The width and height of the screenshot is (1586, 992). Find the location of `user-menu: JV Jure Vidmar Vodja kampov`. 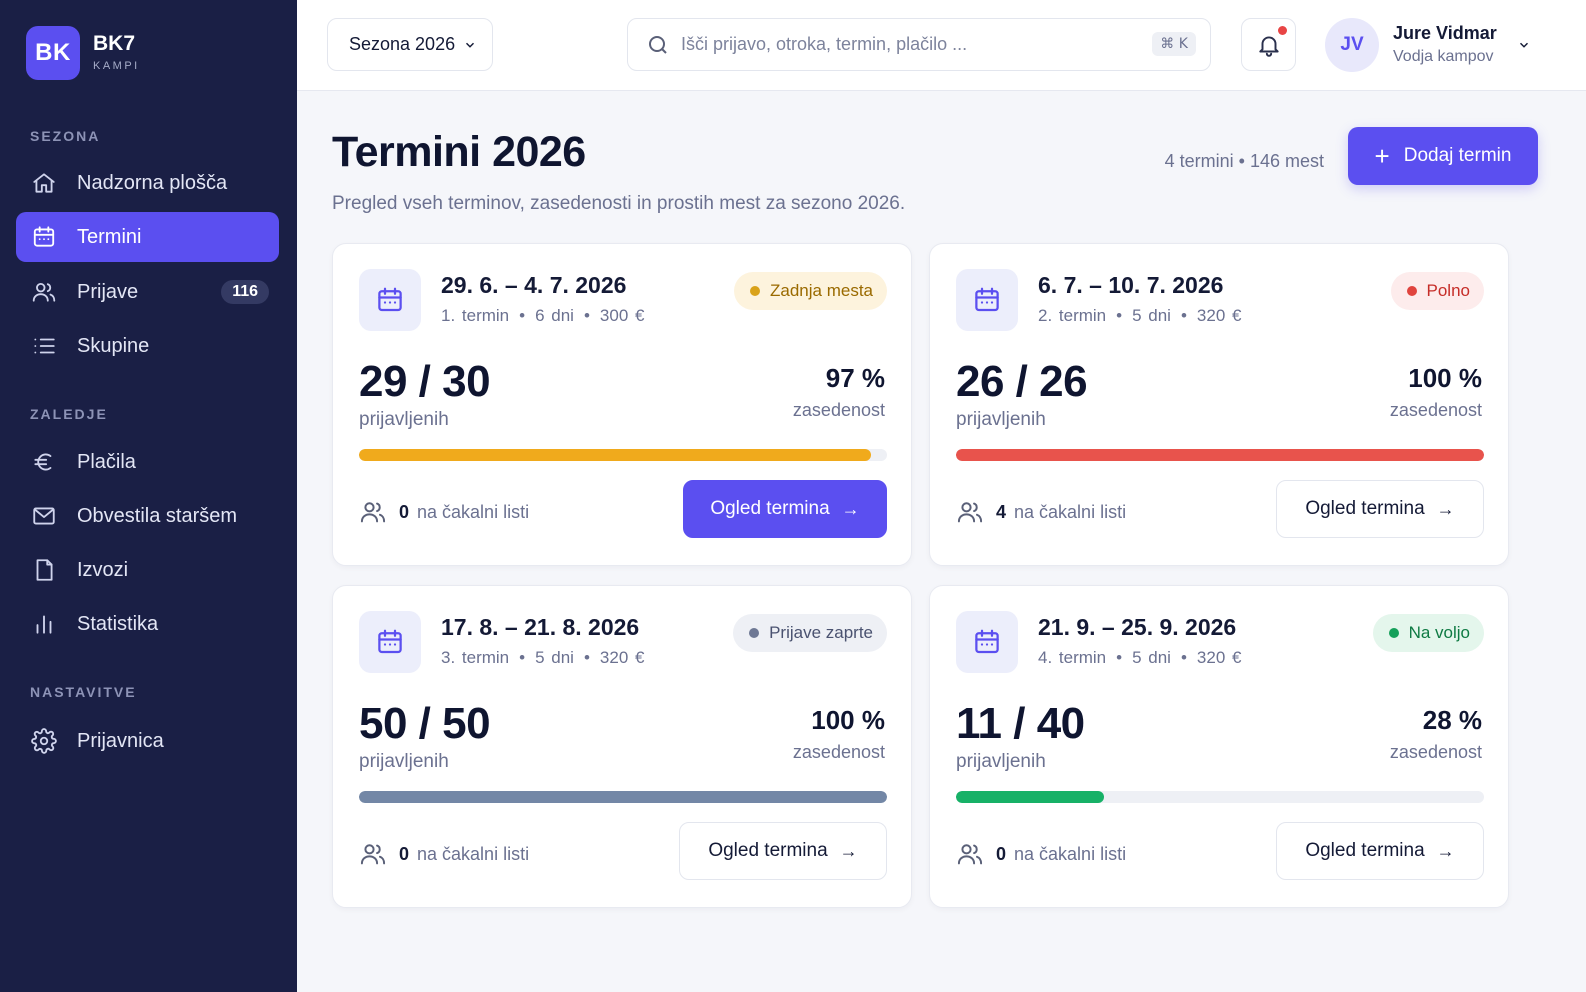

user-menu: JV Jure Vidmar Vodja kampov is located at coordinates (1427, 45).